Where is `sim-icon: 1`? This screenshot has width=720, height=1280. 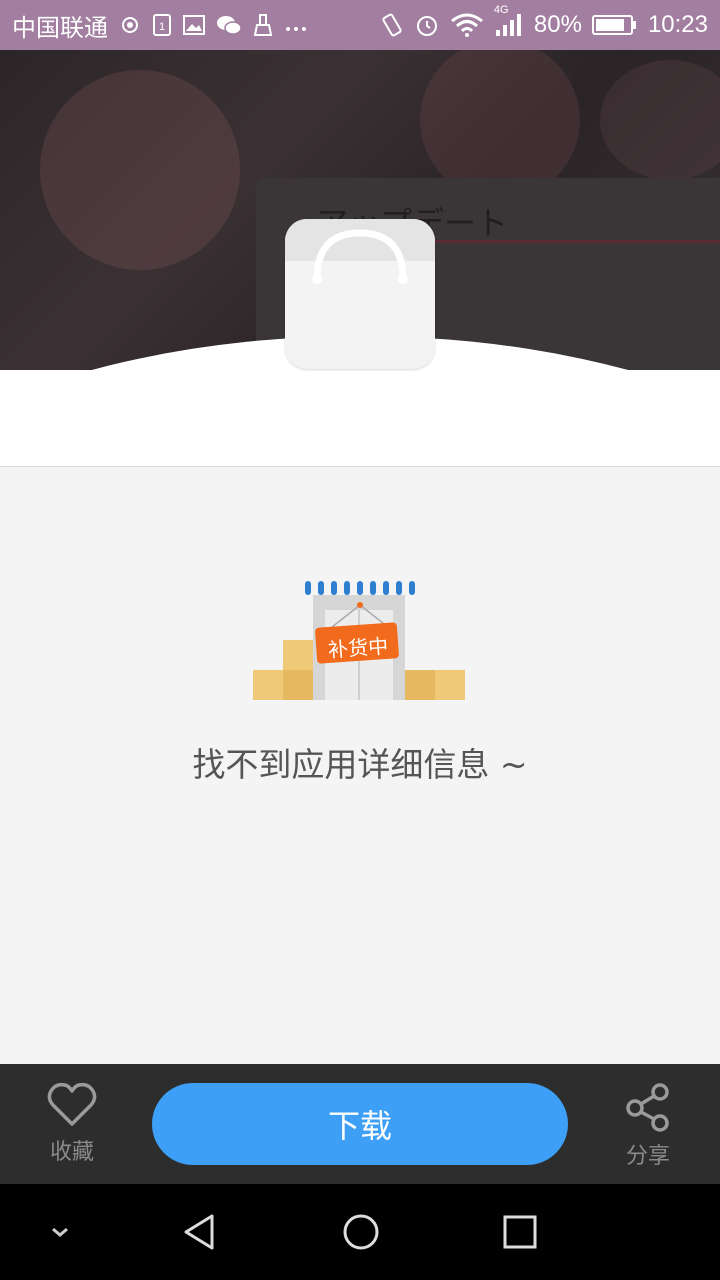
sim-icon: 1 is located at coordinates (162, 25).